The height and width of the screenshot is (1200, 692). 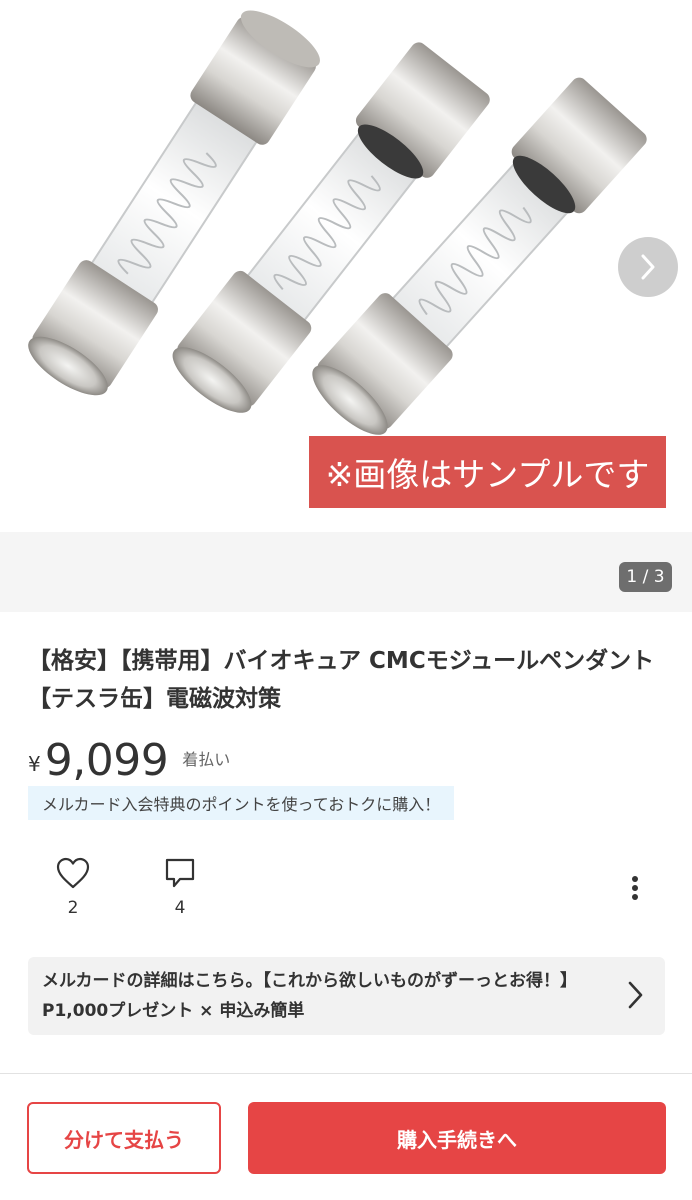 What do you see at coordinates (124, 1138) in the screenshot?
I see `split-payment-button: 分けて支払う` at bounding box center [124, 1138].